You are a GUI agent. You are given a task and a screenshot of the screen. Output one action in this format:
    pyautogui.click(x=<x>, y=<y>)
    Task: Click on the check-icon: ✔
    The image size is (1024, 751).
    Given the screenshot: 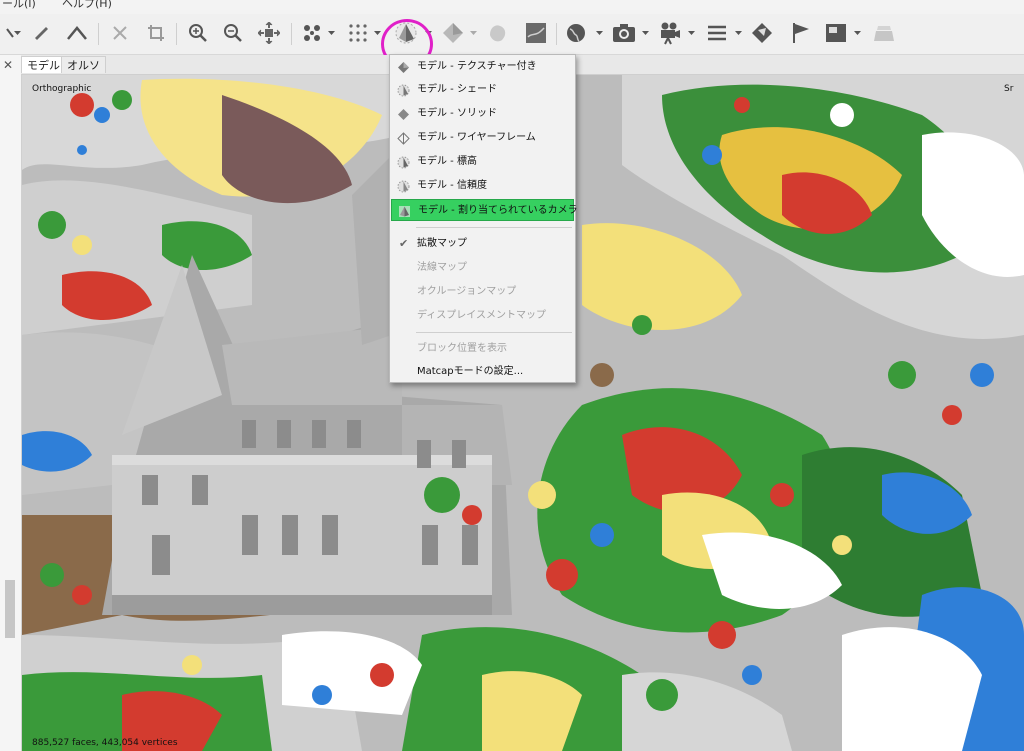 What is the action you would take?
    pyautogui.click(x=404, y=243)
    